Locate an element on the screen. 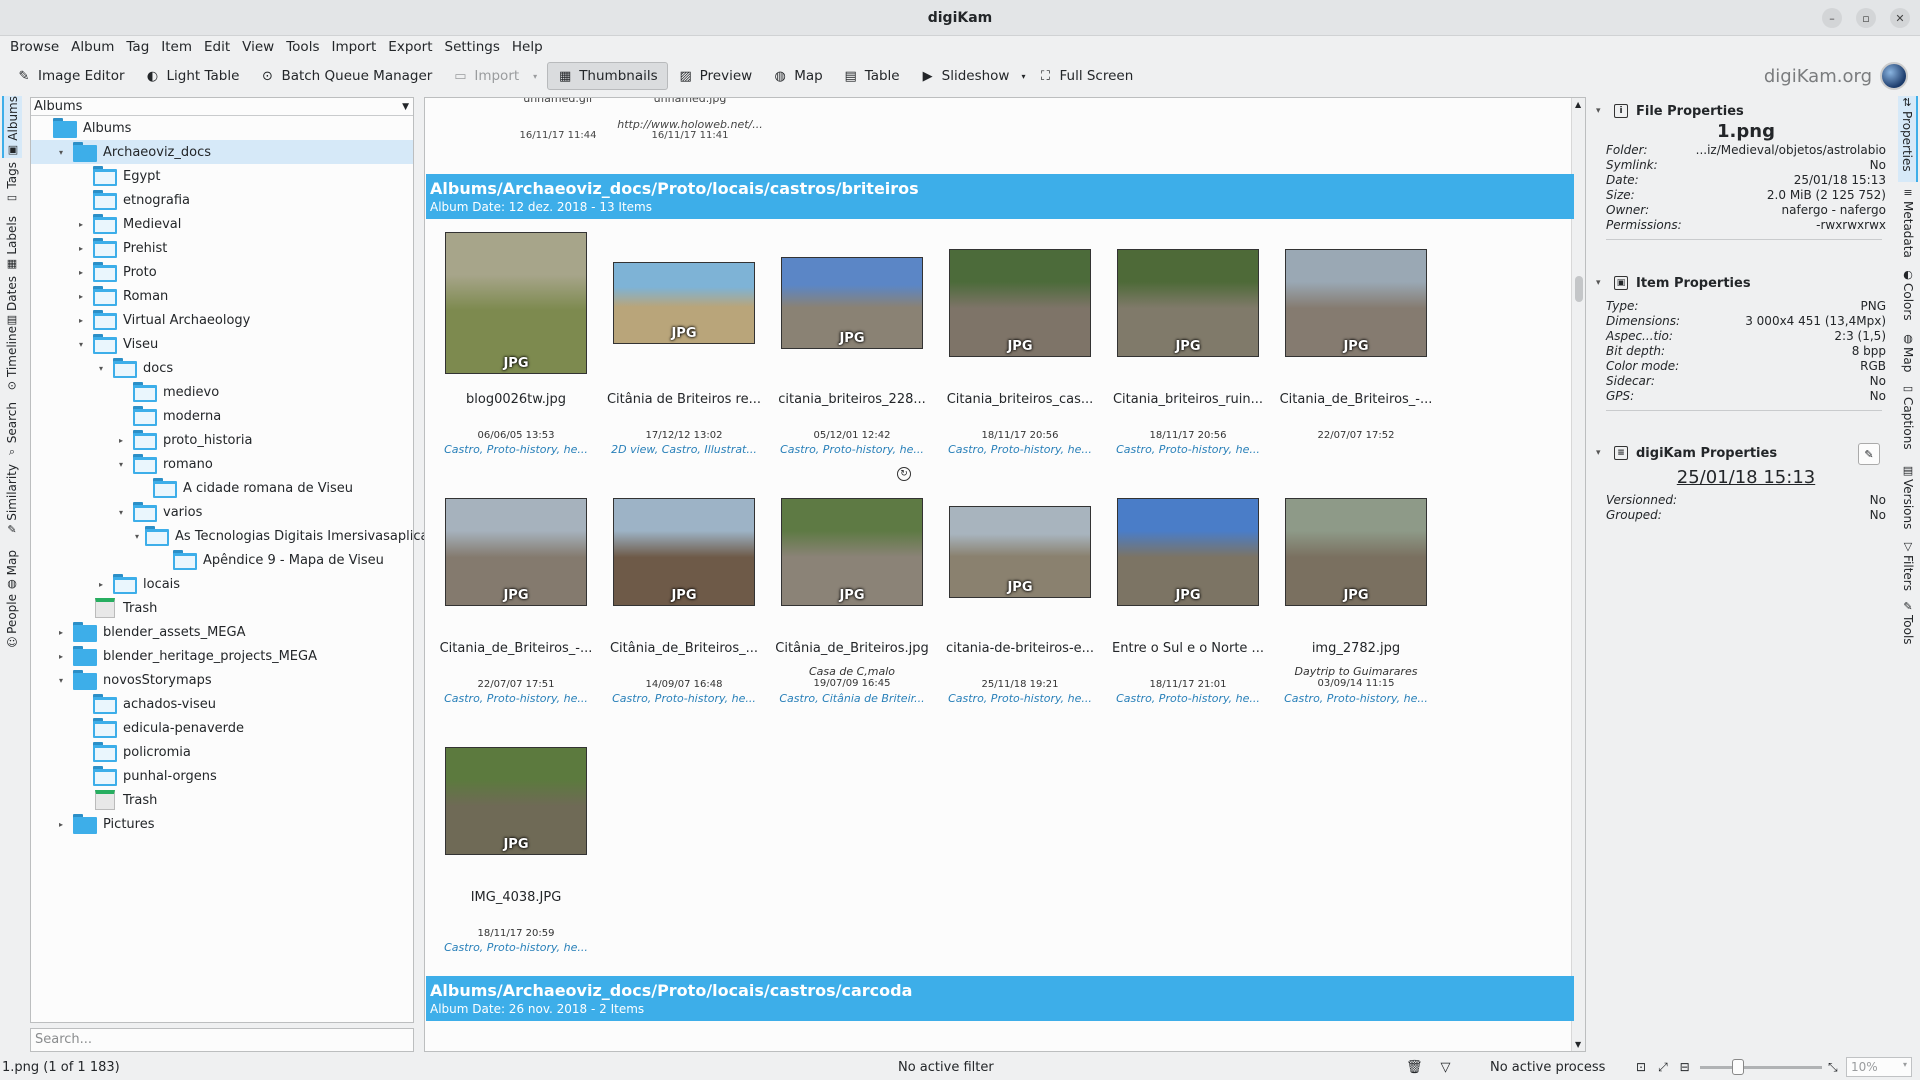 The height and width of the screenshot is (1080, 1920). menu-view: View is located at coordinates (258, 47).